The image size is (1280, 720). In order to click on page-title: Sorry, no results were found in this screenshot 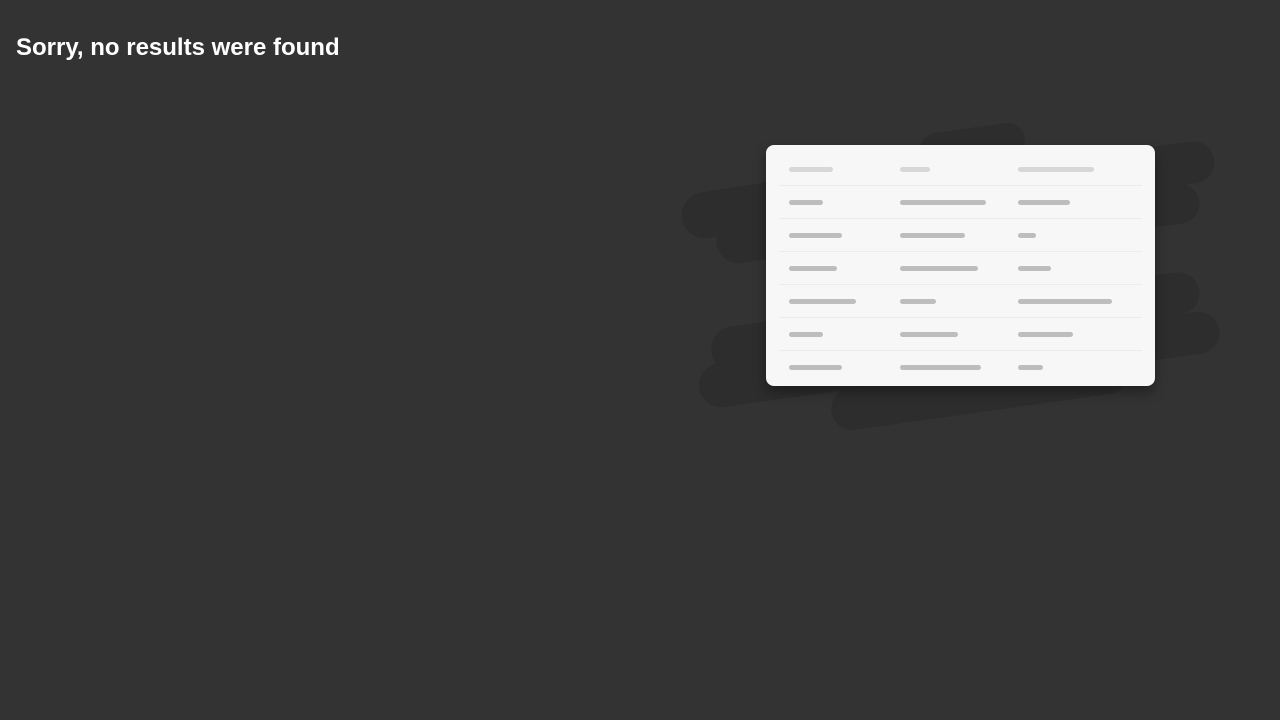, I will do `click(178, 47)`.